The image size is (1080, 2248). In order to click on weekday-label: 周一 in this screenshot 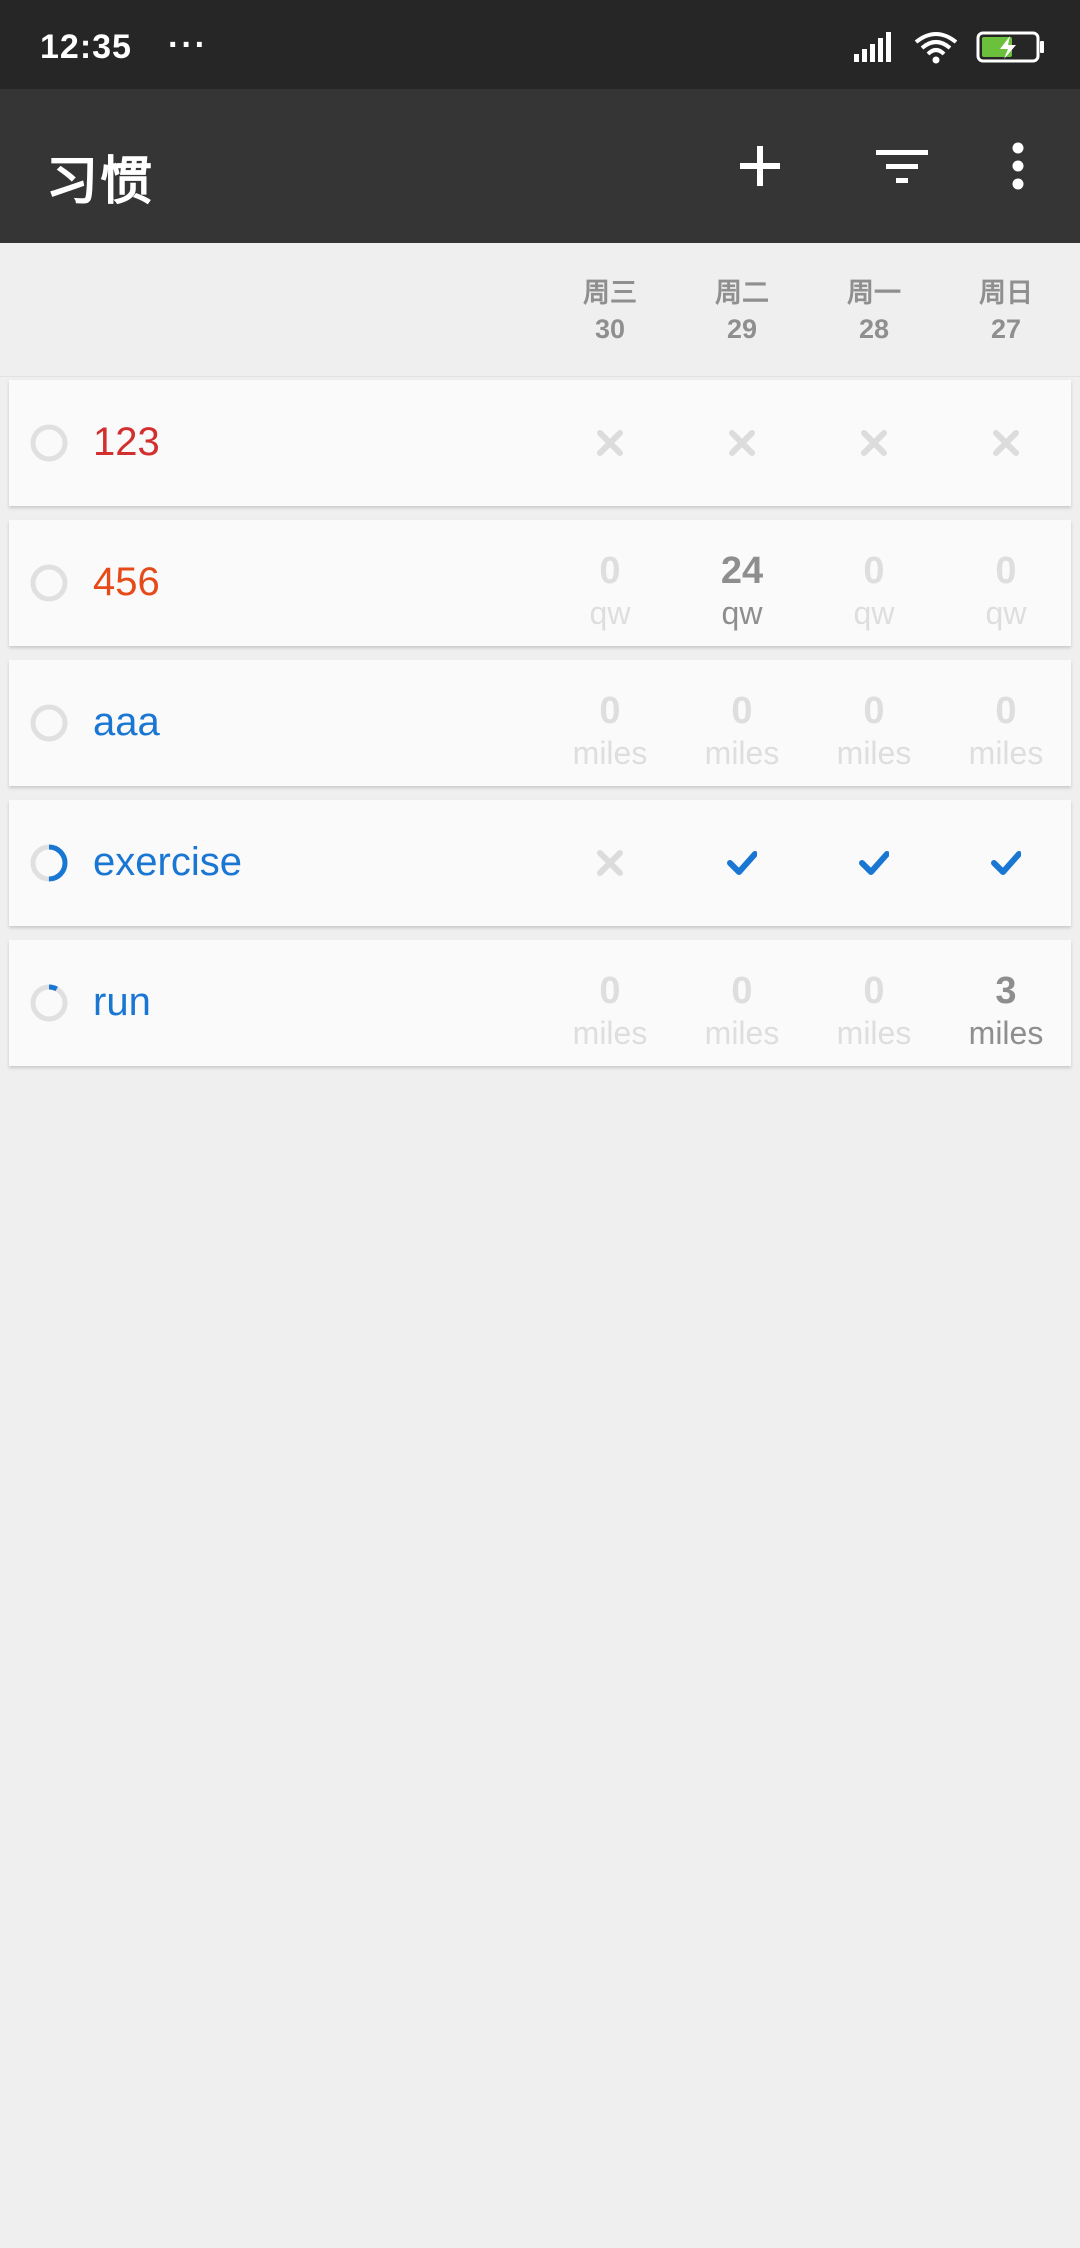, I will do `click(874, 293)`.